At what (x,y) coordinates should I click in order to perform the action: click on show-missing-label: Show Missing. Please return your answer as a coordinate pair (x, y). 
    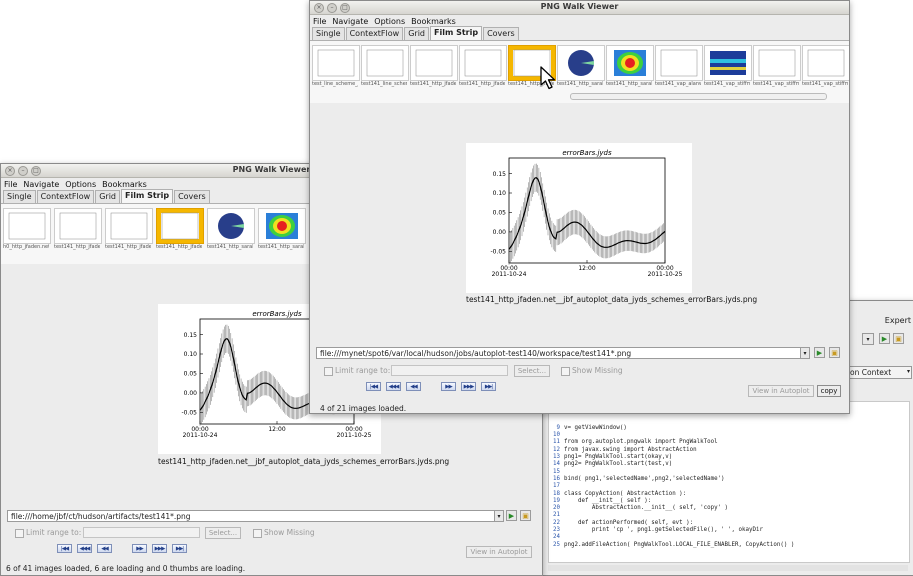
    Looking at the image, I should click on (289, 532).